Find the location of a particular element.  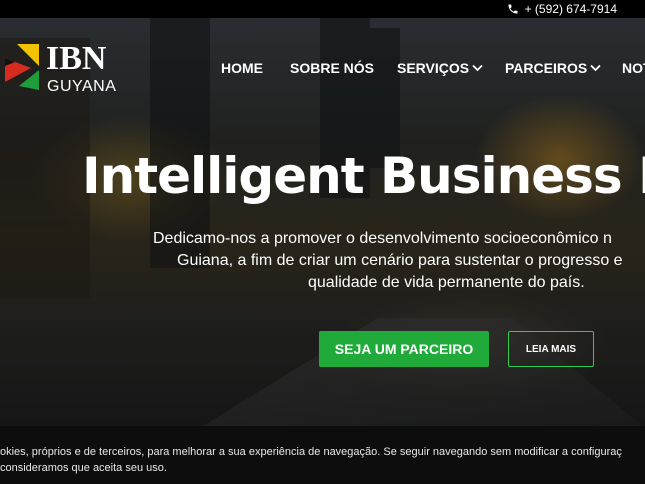

nav-item-servicos: SERVIÇOS is located at coordinates (440, 68).